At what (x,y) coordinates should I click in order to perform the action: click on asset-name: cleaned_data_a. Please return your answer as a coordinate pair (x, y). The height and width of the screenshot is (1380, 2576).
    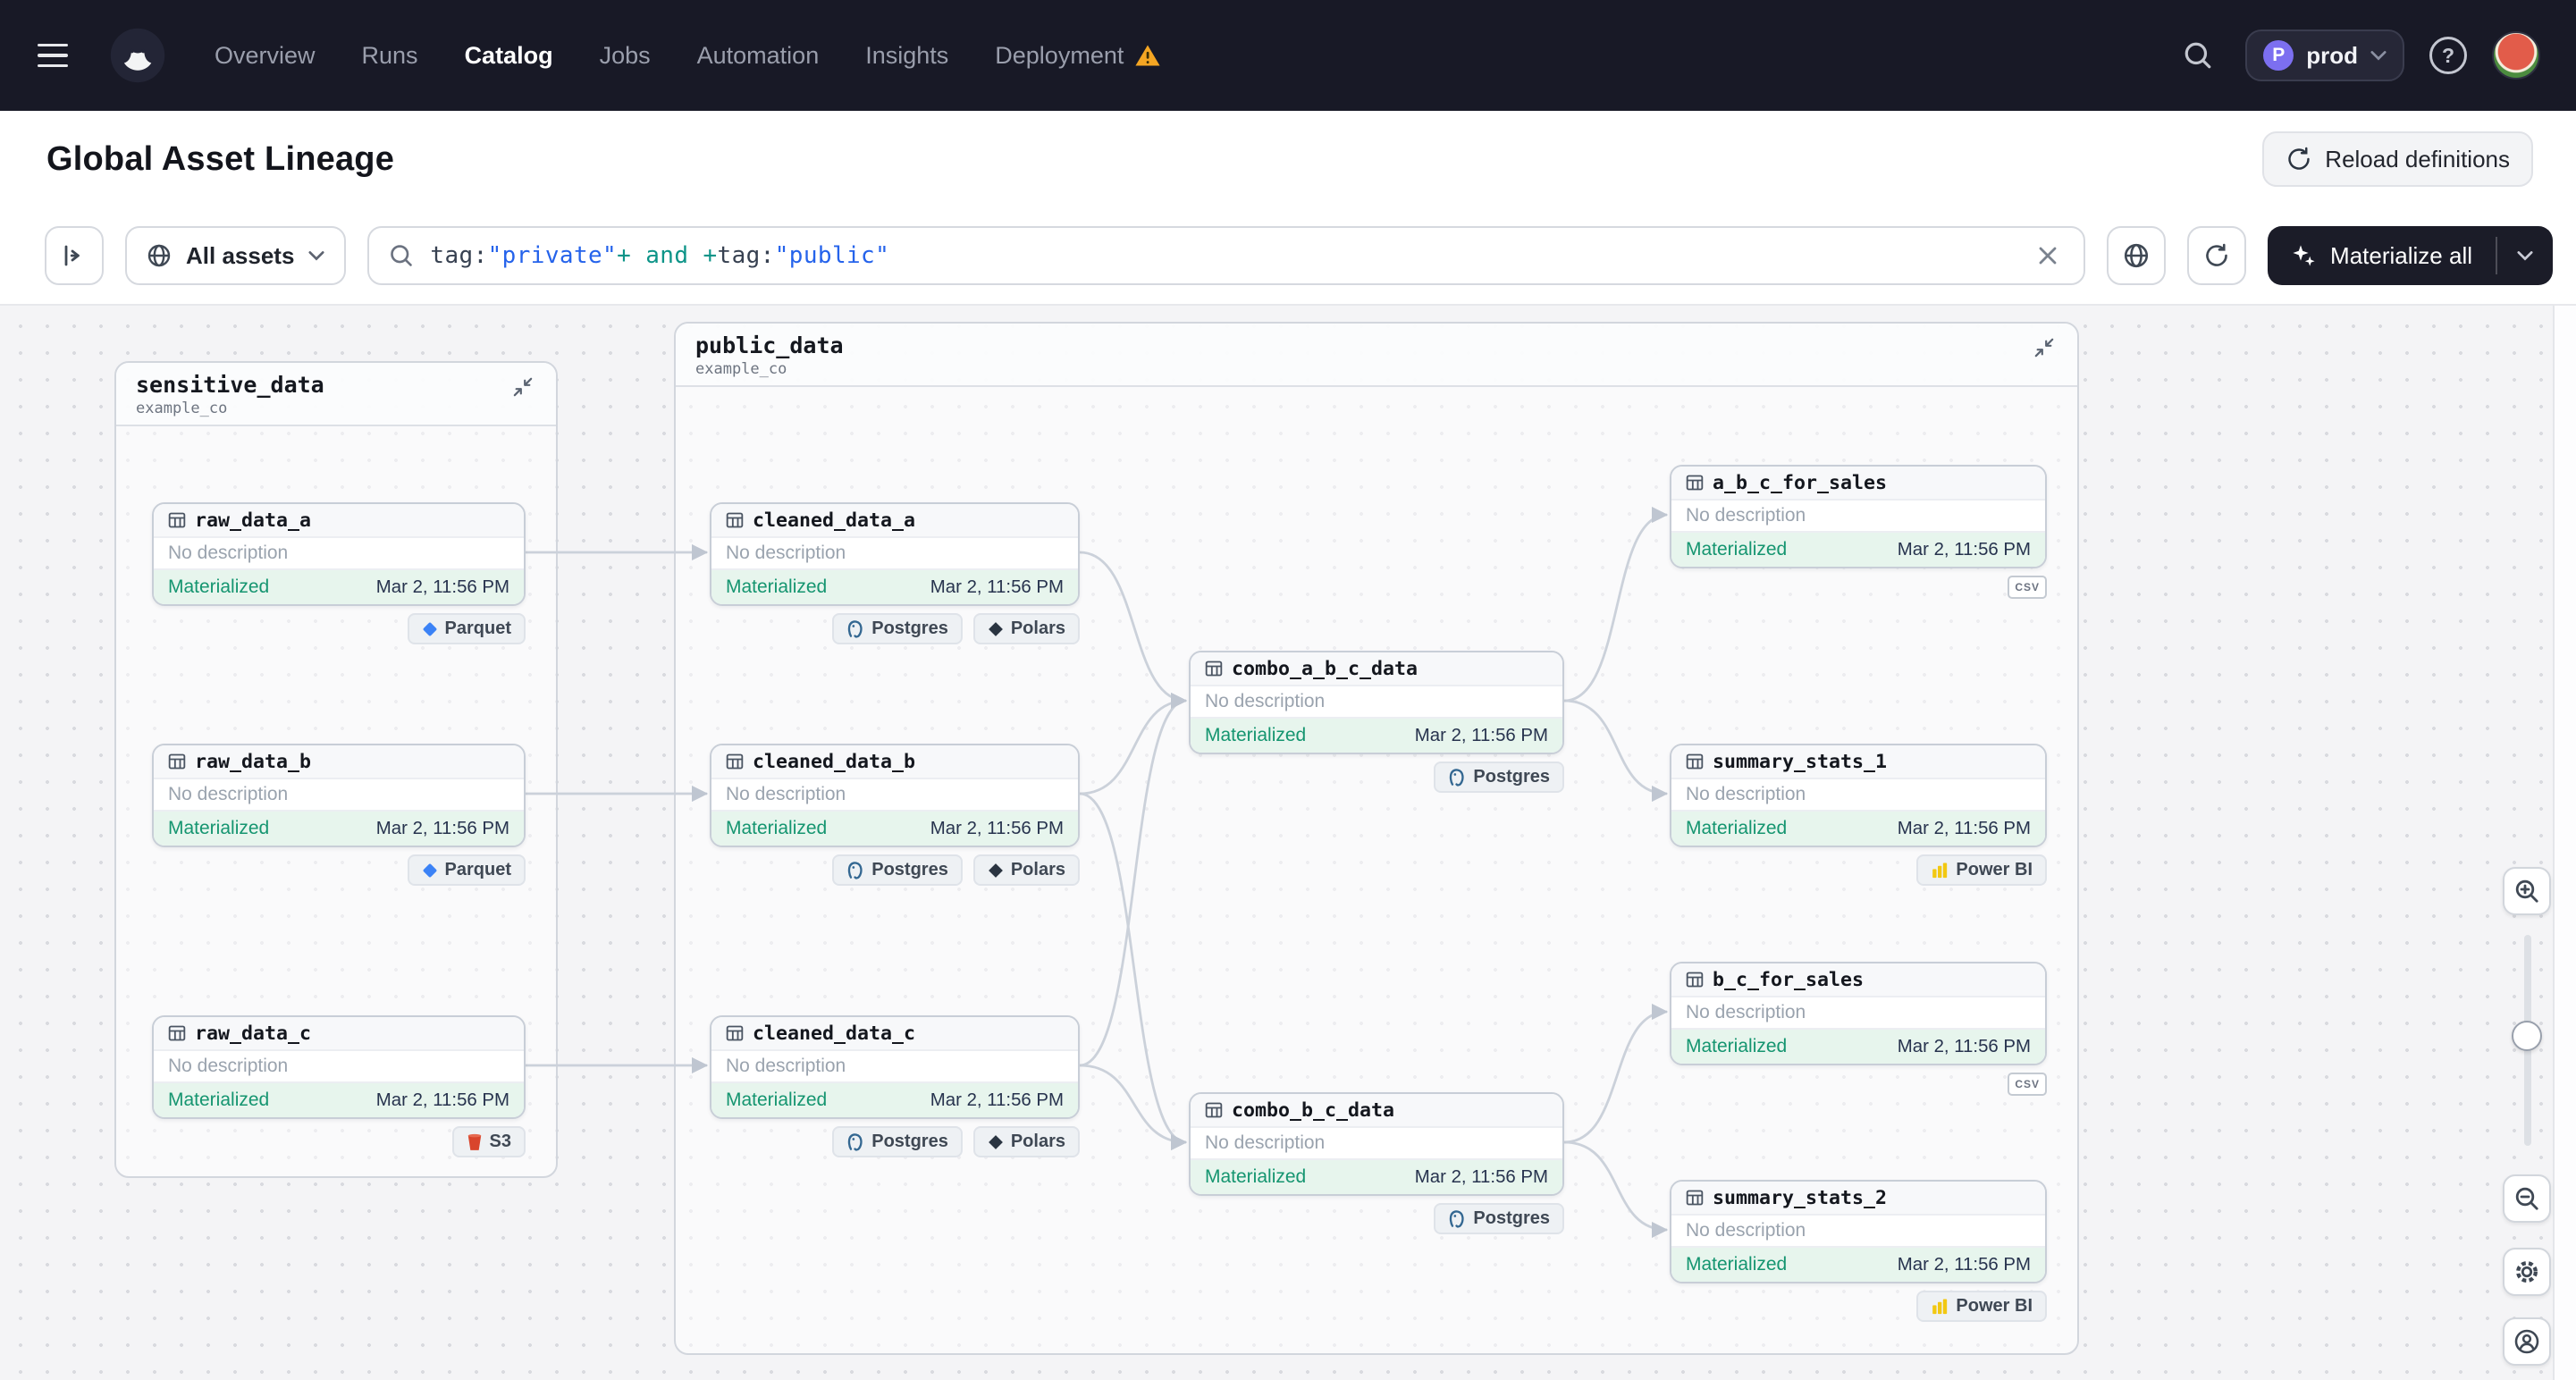
    Looking at the image, I should click on (835, 520).